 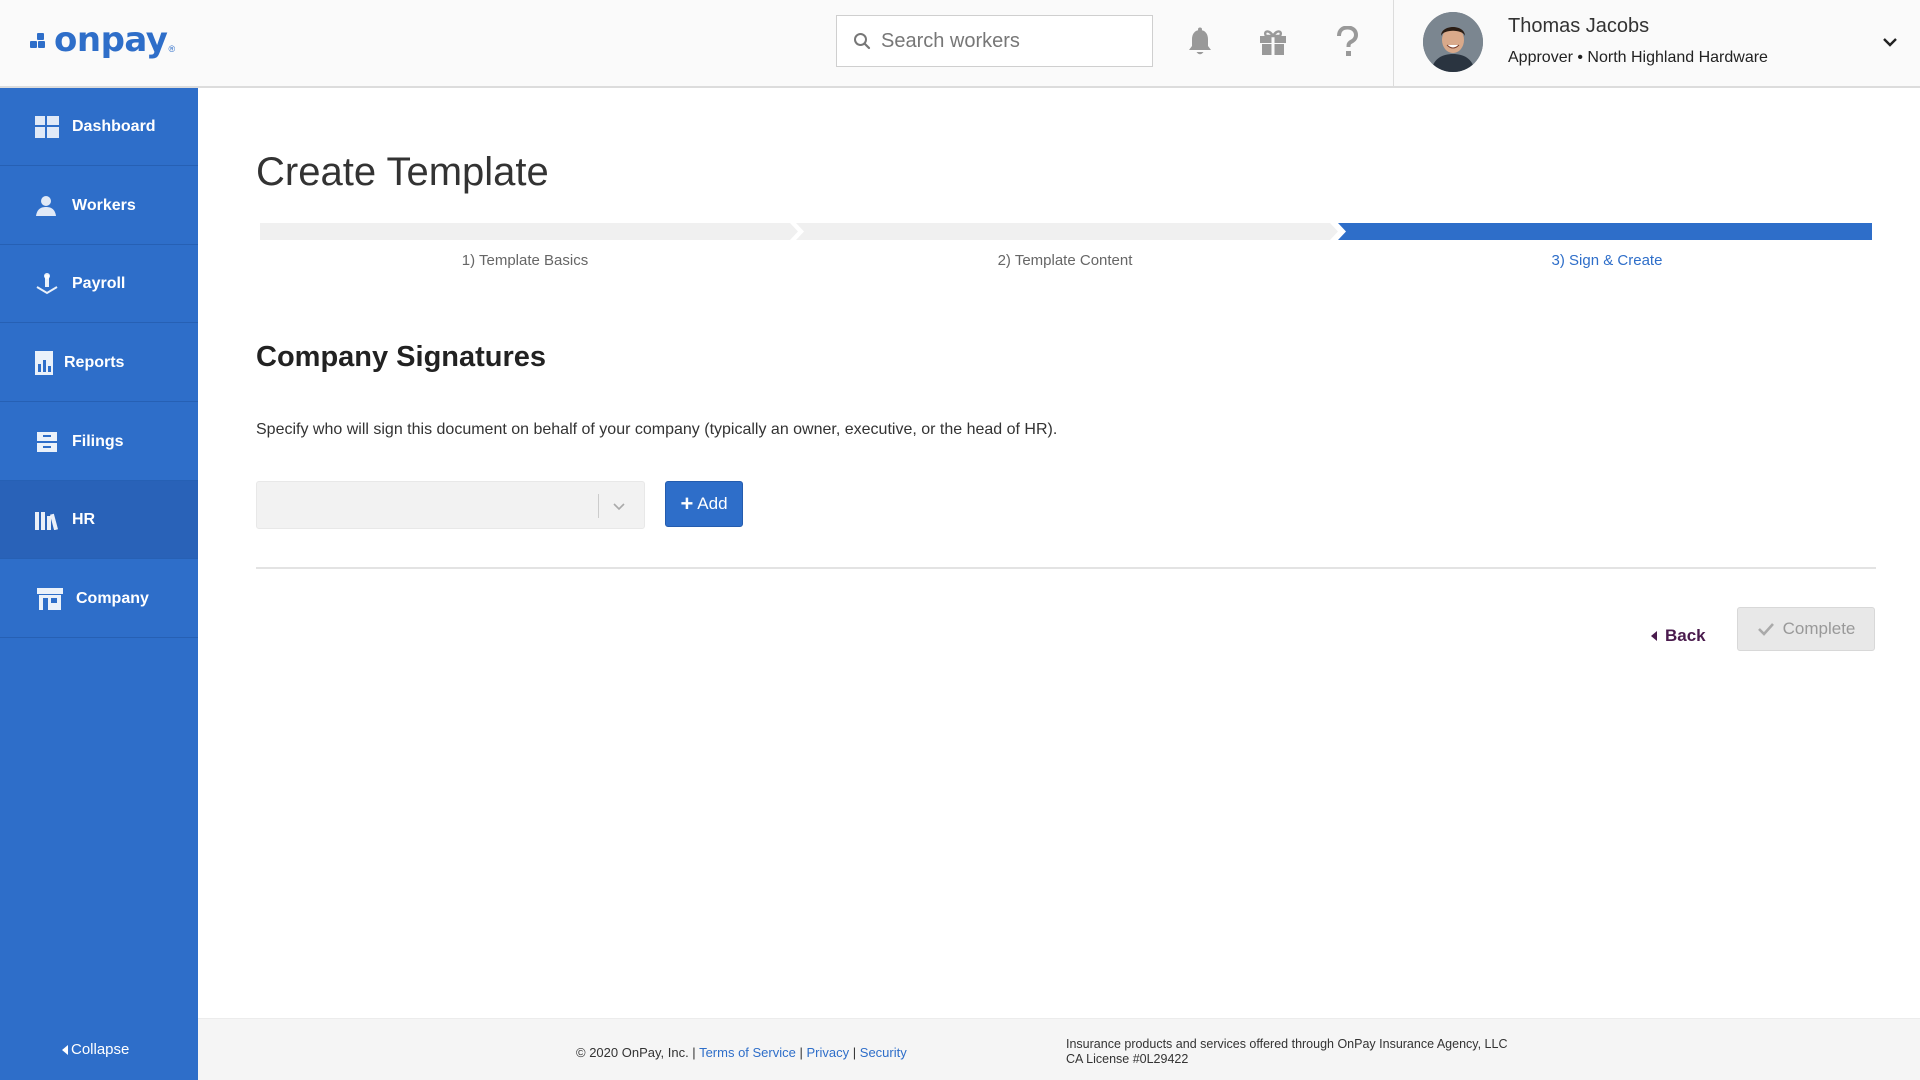 I want to click on user-avatar, so click(x=1453, y=42).